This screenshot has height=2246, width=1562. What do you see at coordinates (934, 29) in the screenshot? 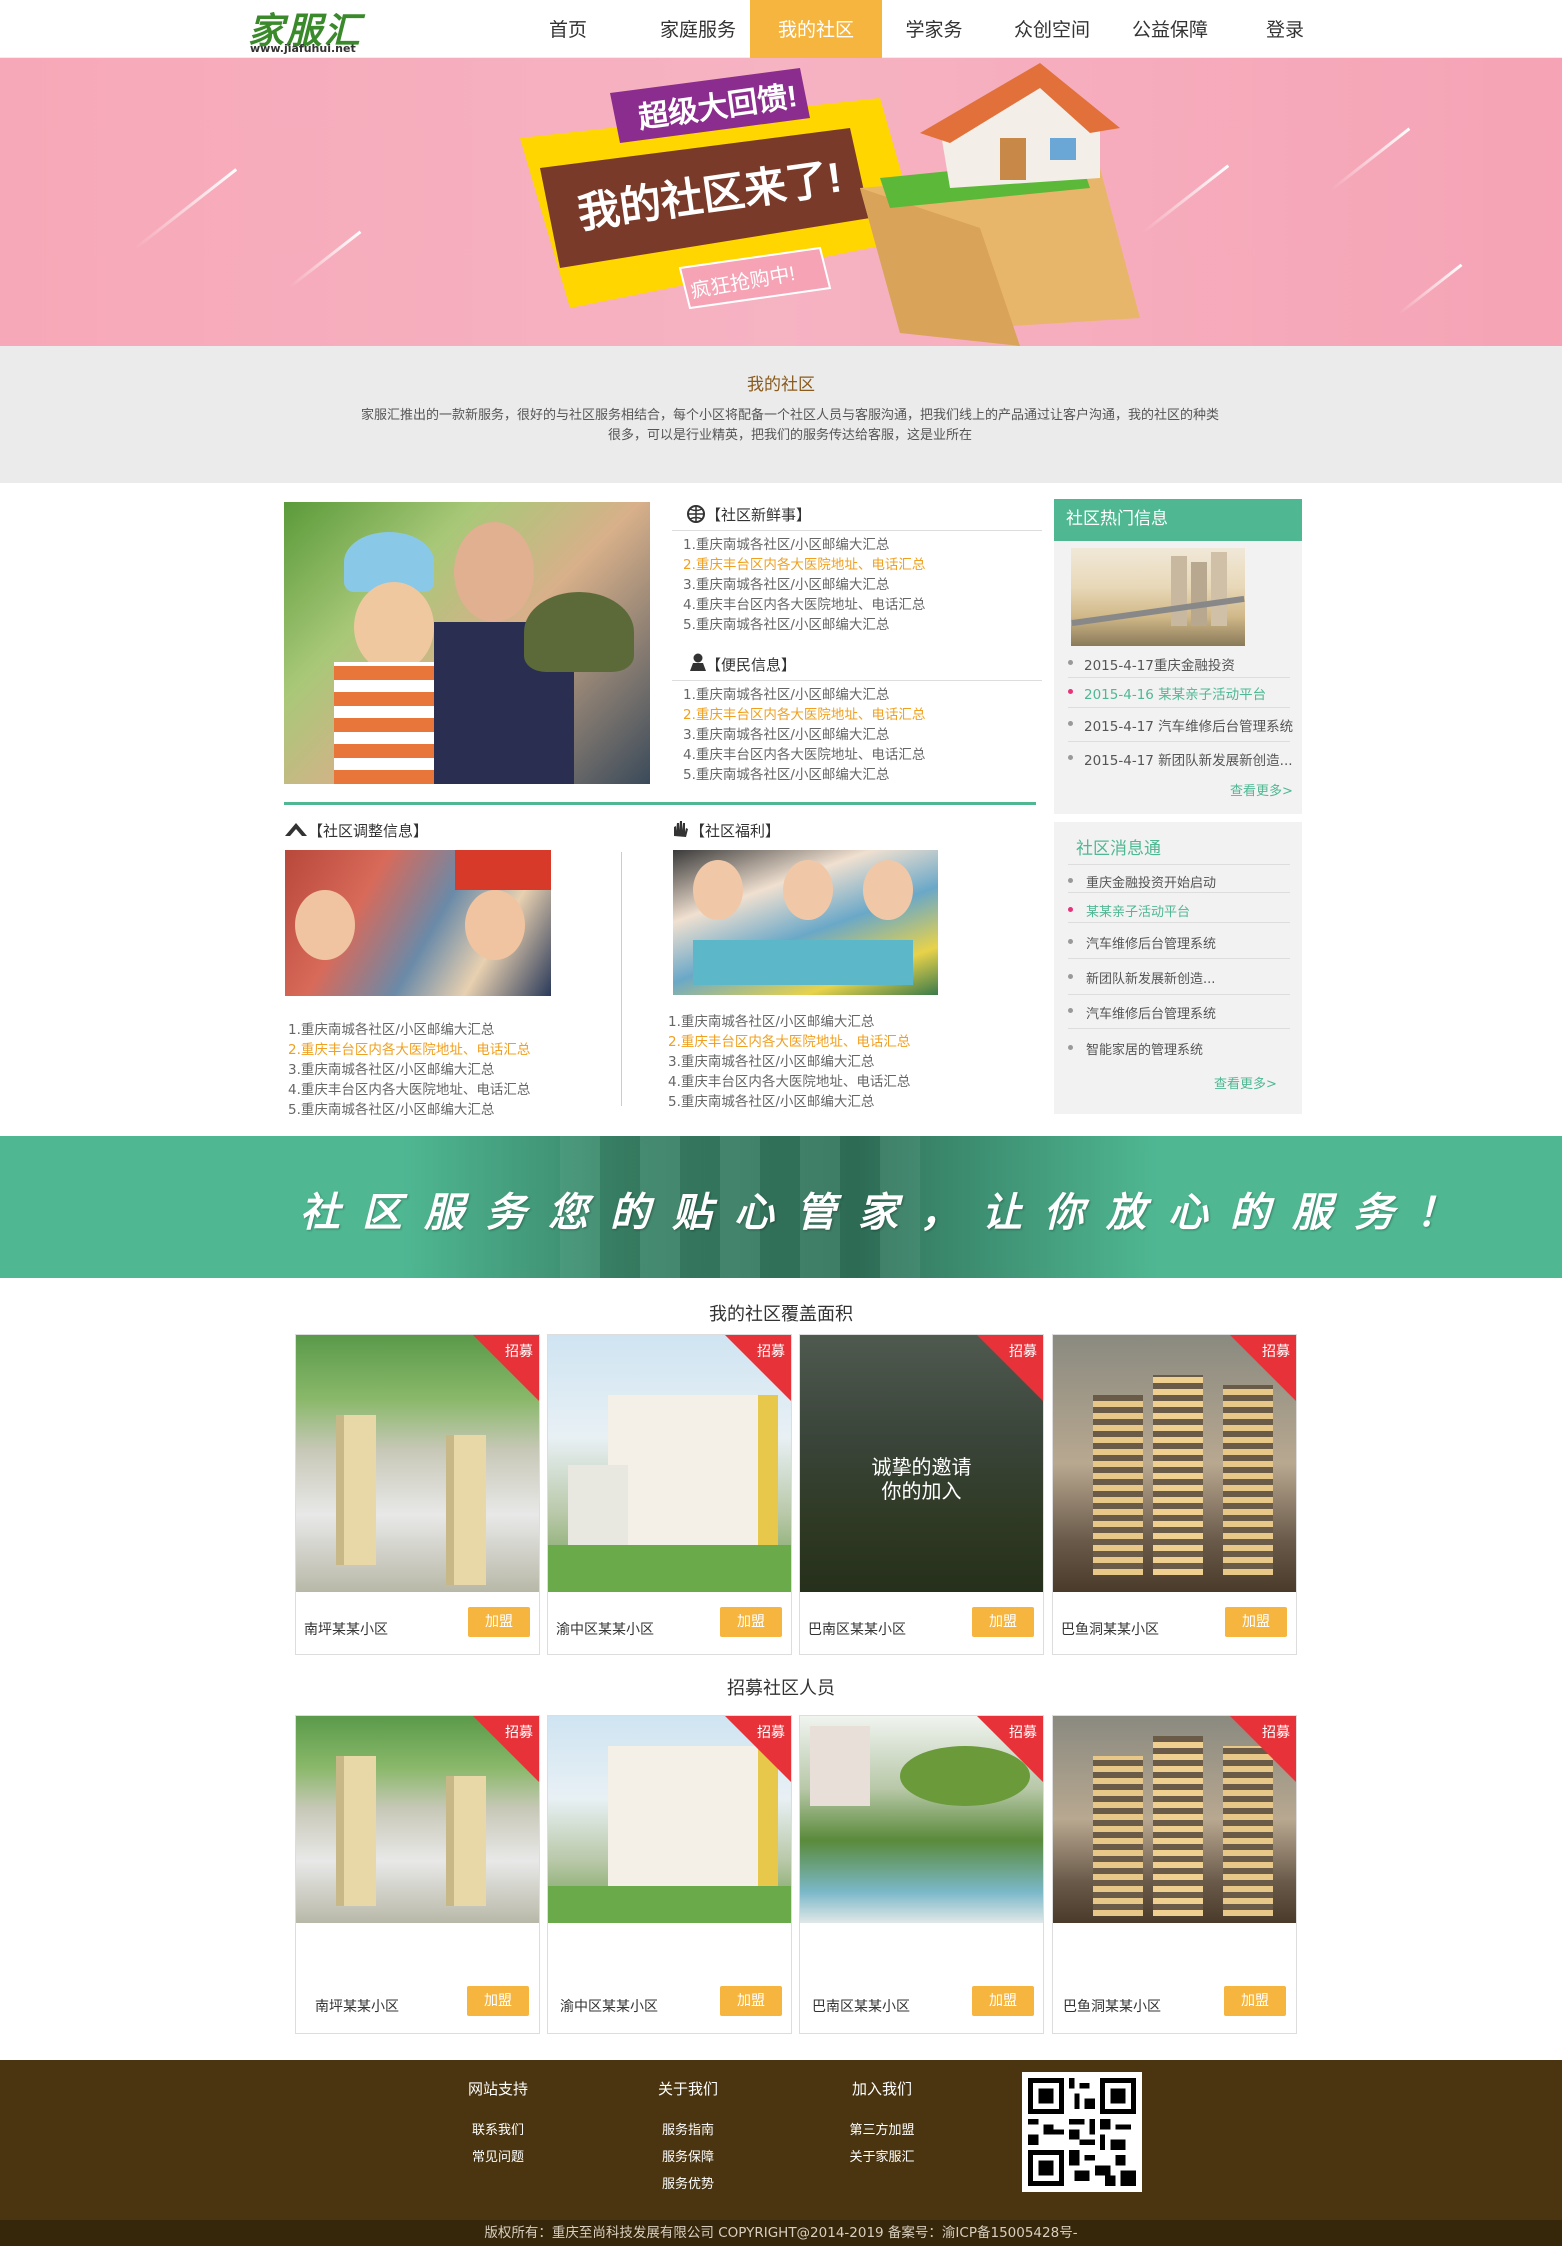
I see `nav-housework: 学家务` at bounding box center [934, 29].